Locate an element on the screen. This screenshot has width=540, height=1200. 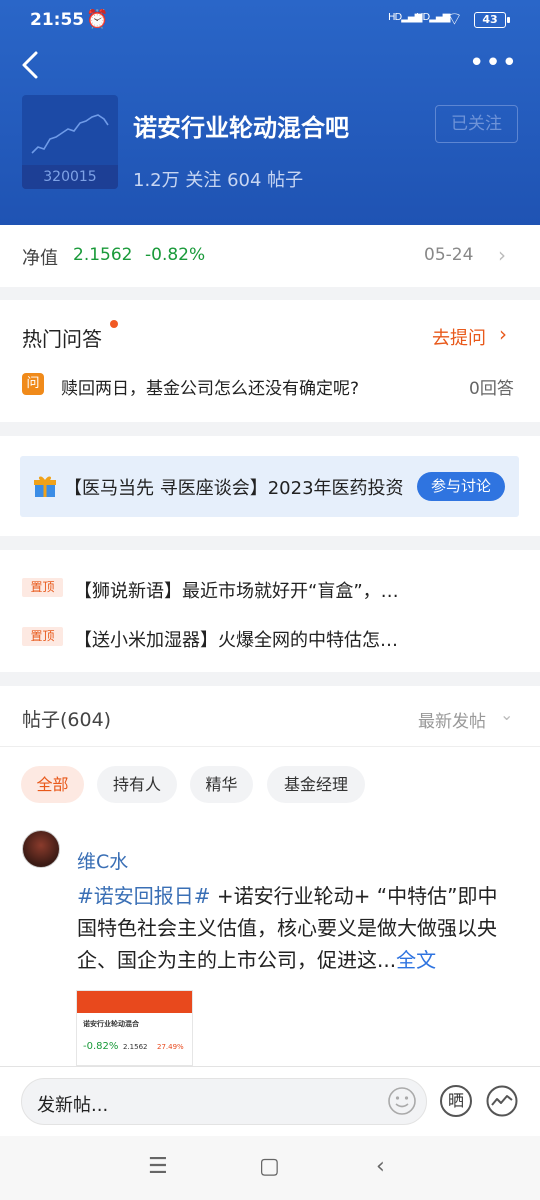
post-author: 维C水 is located at coordinates (102, 860).